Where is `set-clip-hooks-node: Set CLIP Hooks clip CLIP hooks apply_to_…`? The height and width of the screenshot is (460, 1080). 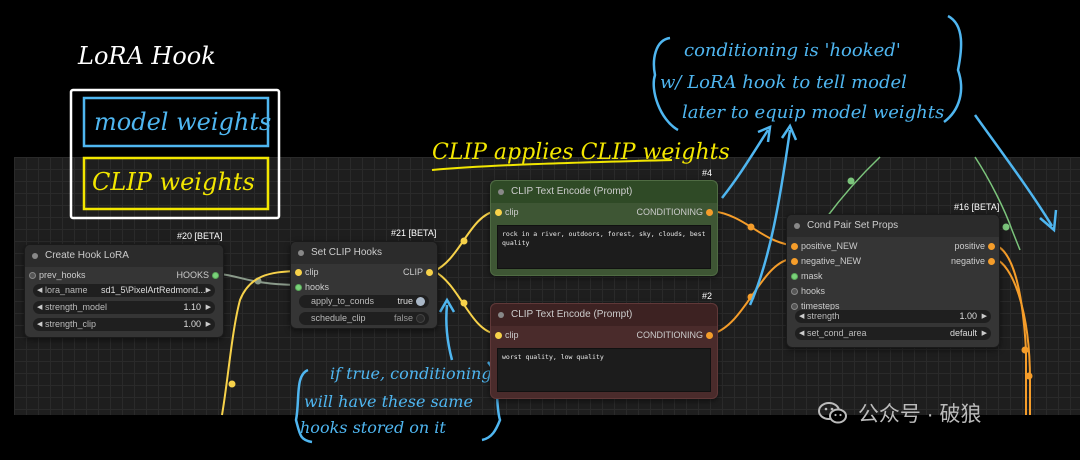 set-clip-hooks-node: Set CLIP Hooks clip CLIP hooks apply_to_… is located at coordinates (364, 285).